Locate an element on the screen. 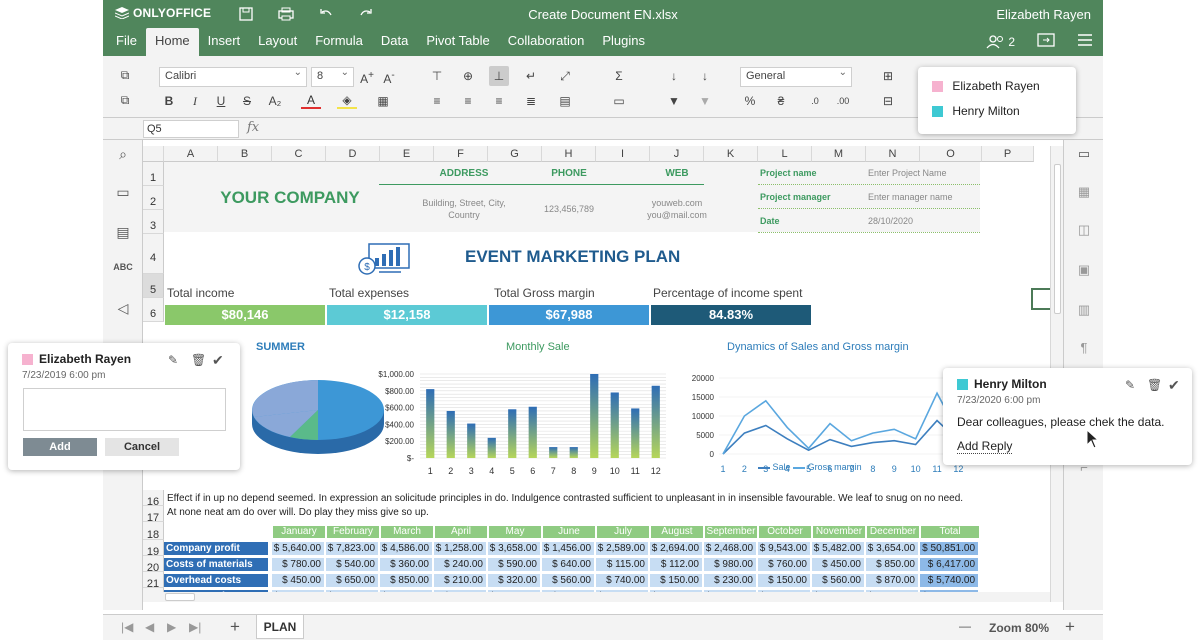 The image size is (1200, 640). row-header: 5 is located at coordinates (153, 286).